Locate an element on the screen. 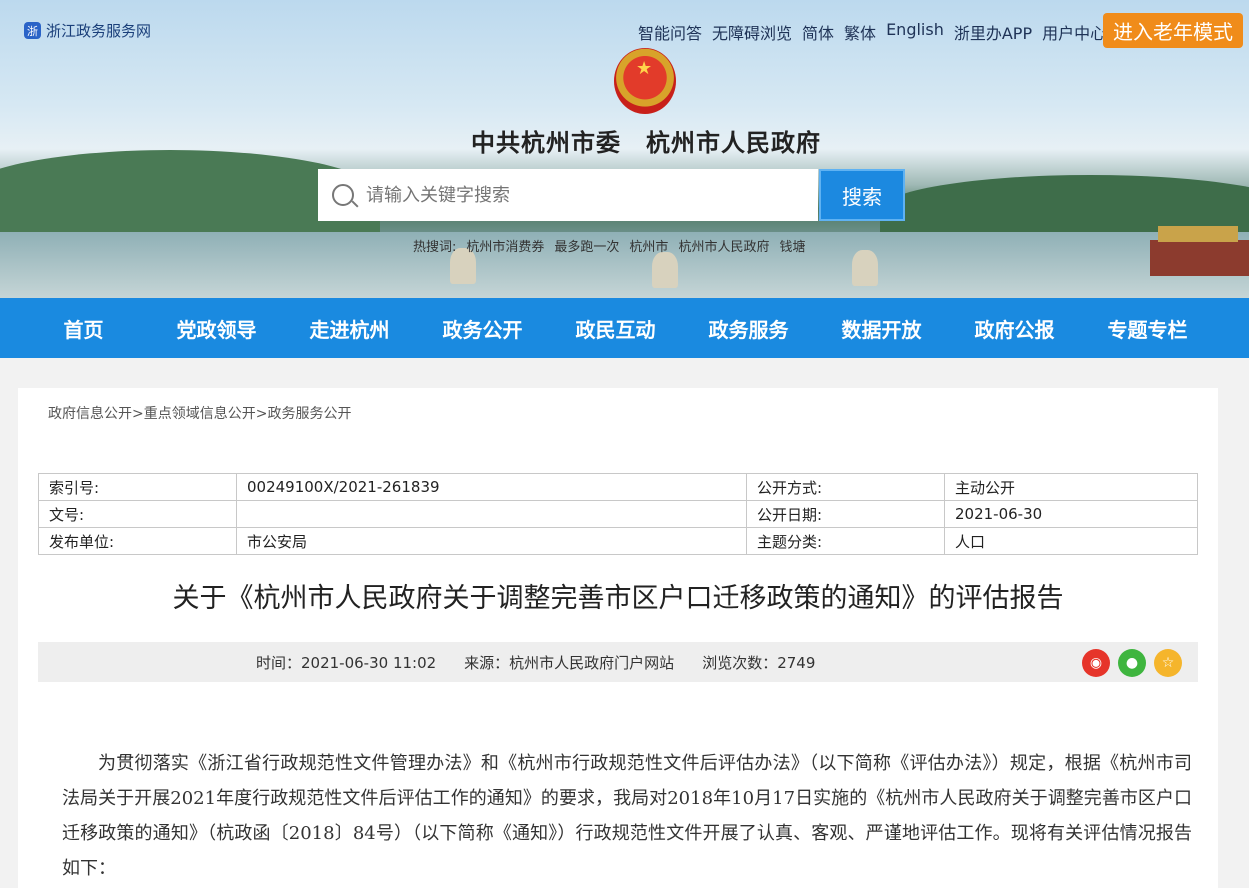 The height and width of the screenshot is (888, 1249). nav-item-about: 走进杭州 is located at coordinates (349, 328).